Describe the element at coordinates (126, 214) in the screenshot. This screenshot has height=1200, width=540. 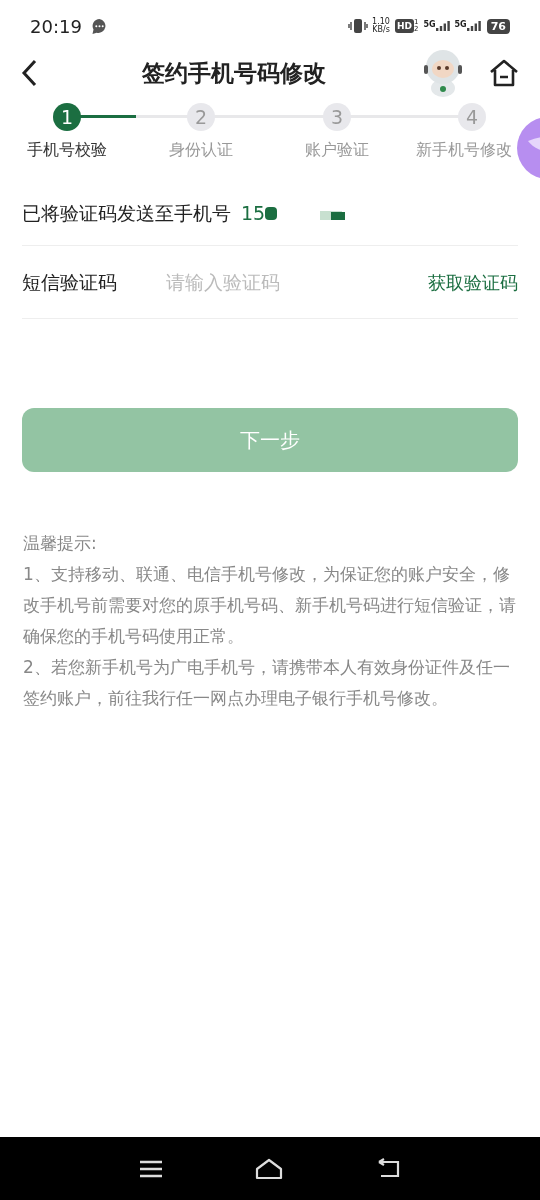
I see `sent-label: 已将验证码发送至手机号` at that location.